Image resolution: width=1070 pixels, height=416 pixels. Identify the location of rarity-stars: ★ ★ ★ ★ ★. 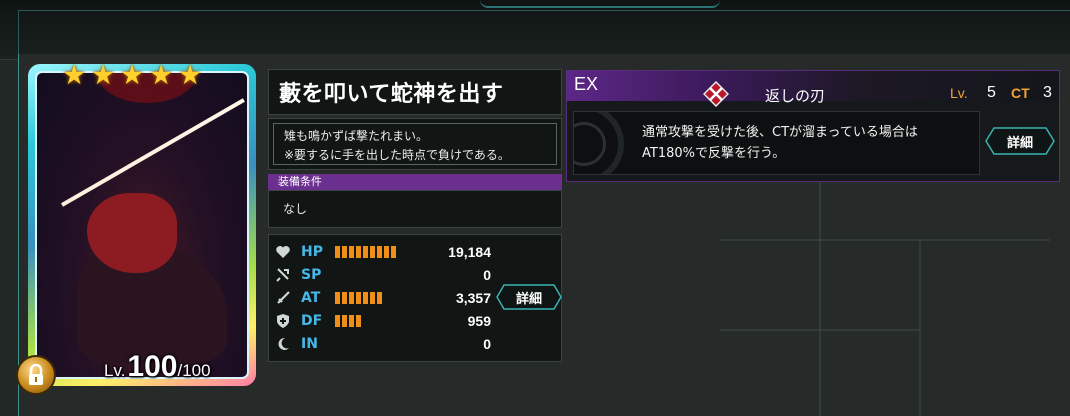
(133, 77).